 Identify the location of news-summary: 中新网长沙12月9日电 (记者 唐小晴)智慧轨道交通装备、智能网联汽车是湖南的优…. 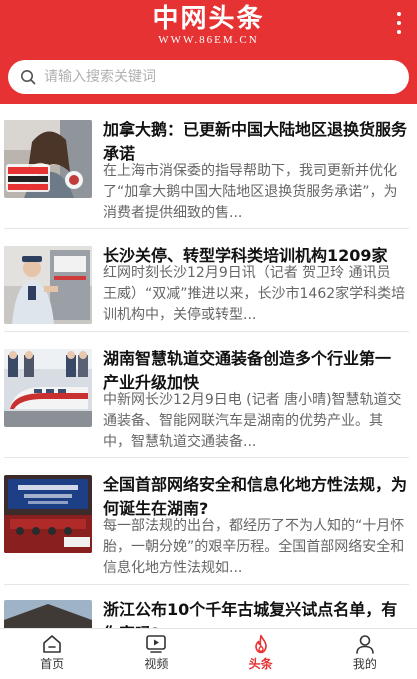
(252, 421).